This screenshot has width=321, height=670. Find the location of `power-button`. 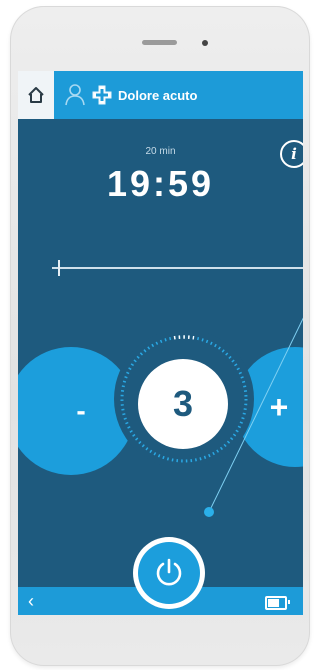

power-button is located at coordinates (169, 573).